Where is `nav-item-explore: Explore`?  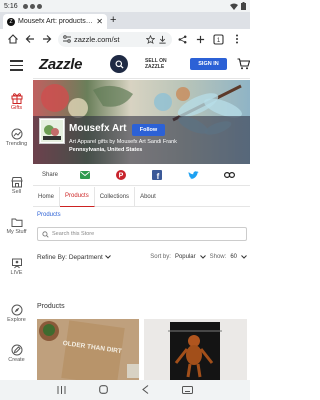 nav-item-explore: Explore is located at coordinates (16, 313).